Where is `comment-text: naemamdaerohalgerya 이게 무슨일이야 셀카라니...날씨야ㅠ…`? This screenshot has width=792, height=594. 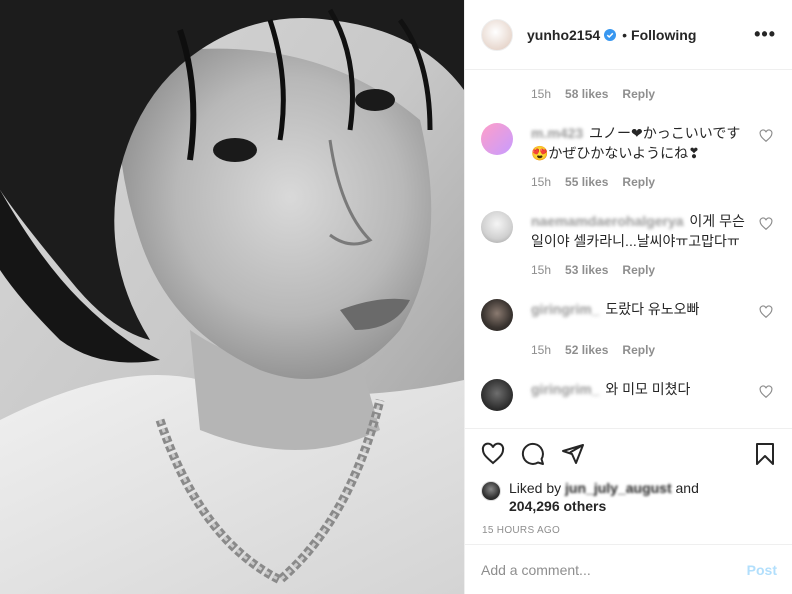 comment-text: naemamdaerohalgerya 이게 무슨일이야 셀카라니...날씨야ㅠ… is located at coordinates (638, 231).